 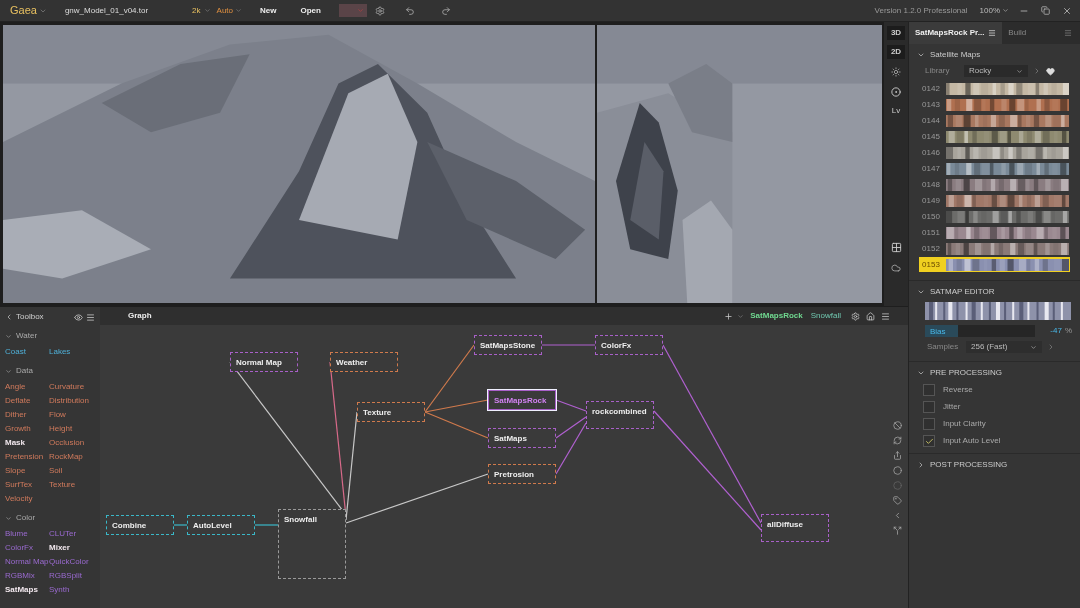 I want to click on mode-dropdown: Auto, so click(x=229, y=10).